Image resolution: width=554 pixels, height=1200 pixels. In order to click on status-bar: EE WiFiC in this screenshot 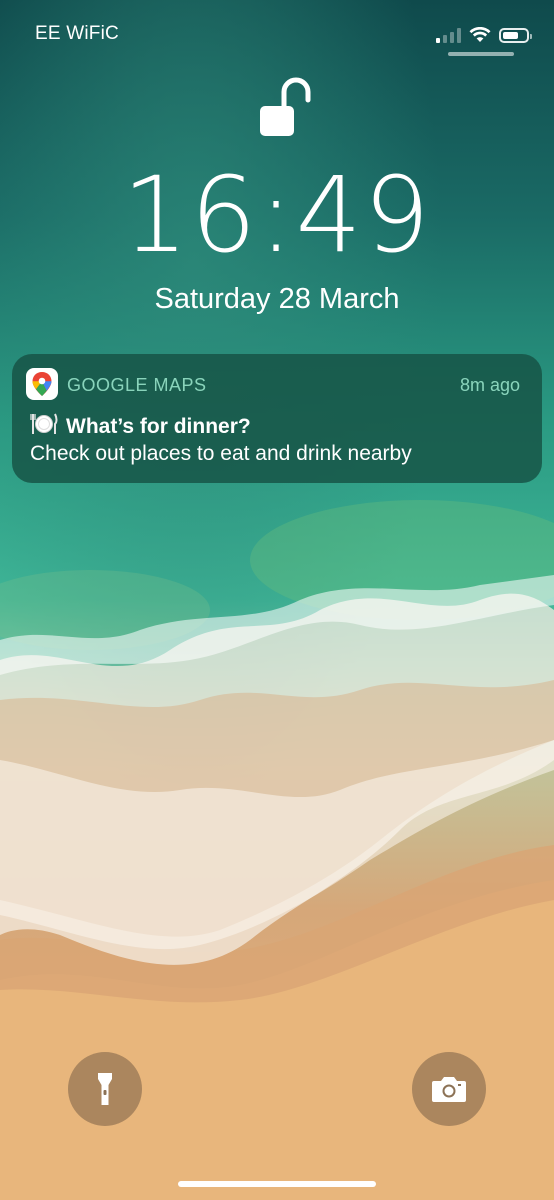, I will do `click(277, 35)`.